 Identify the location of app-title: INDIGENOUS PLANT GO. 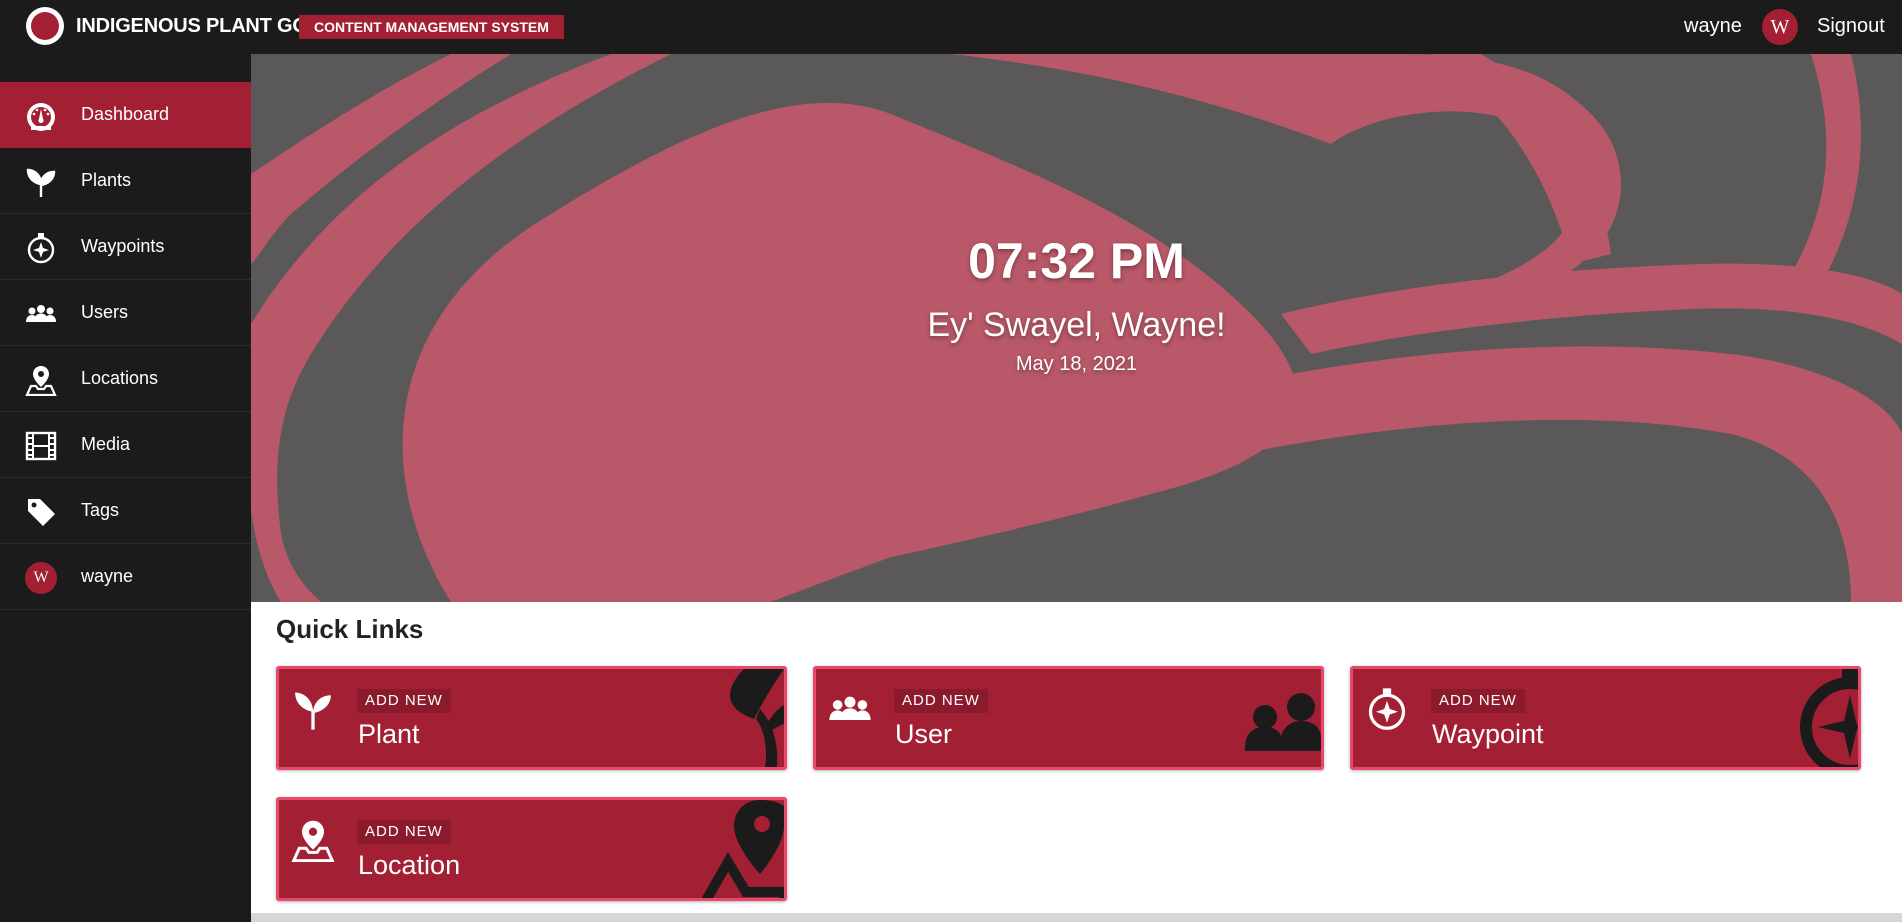
(192, 26).